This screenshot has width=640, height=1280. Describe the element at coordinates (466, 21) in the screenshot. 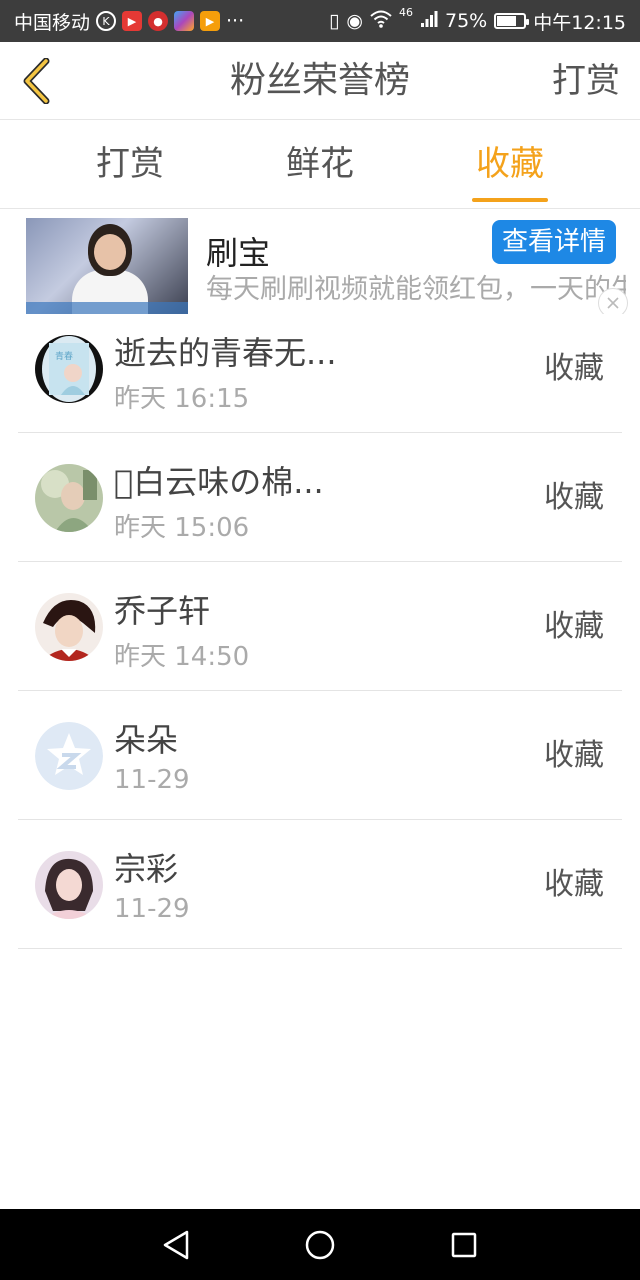

I see `battery-percent: 75%` at that location.